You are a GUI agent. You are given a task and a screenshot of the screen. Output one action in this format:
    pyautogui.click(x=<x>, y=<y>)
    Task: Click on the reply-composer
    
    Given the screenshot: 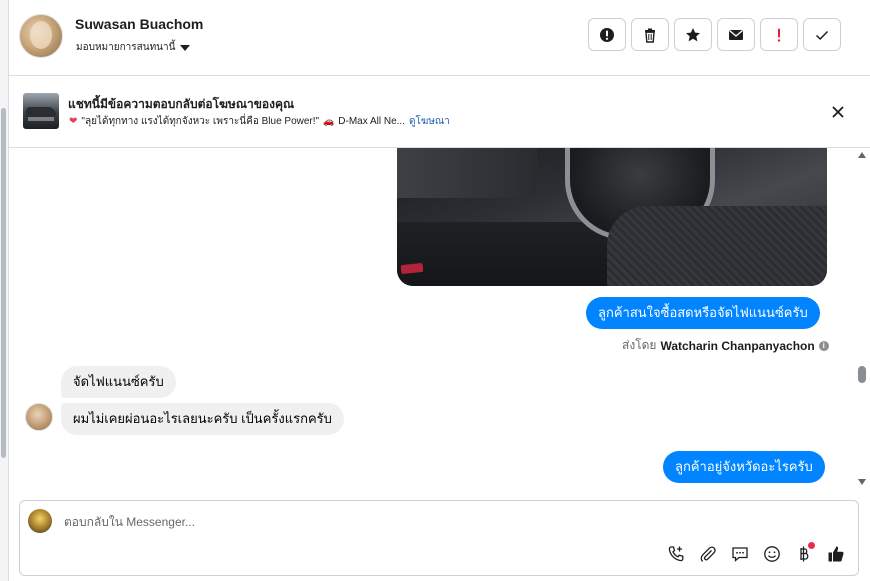 What is the action you would take?
    pyautogui.click(x=439, y=538)
    